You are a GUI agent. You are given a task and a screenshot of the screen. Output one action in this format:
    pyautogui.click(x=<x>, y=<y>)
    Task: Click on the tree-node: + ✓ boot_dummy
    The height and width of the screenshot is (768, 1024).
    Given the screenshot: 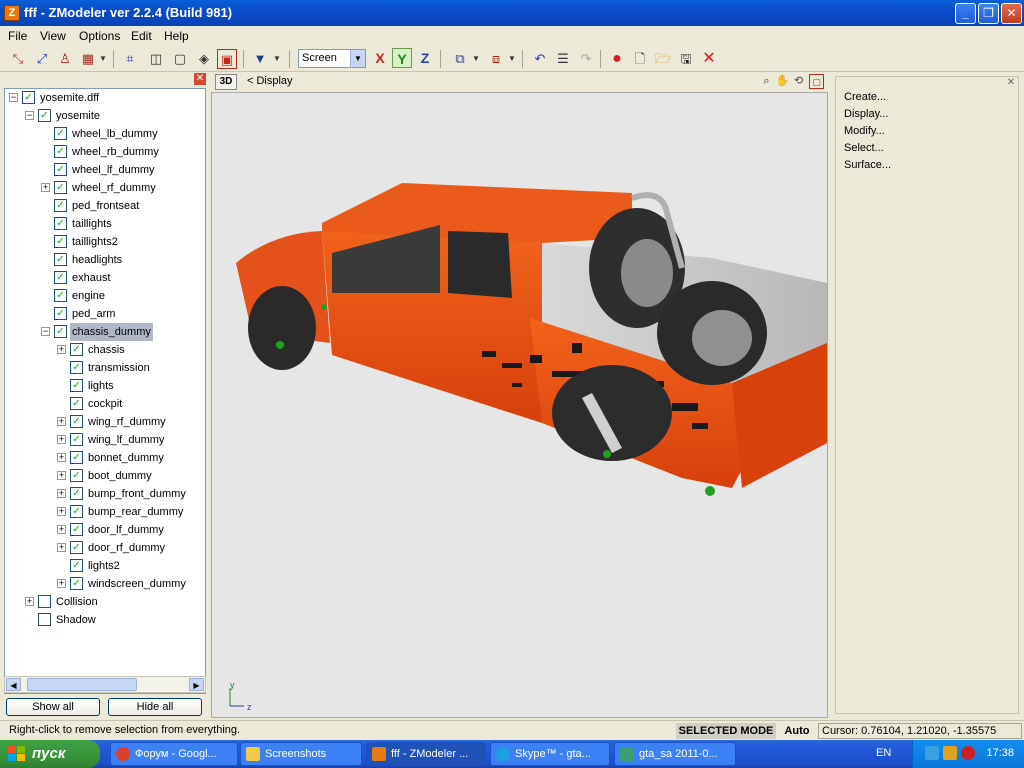 What is the action you would take?
    pyautogui.click(x=105, y=476)
    